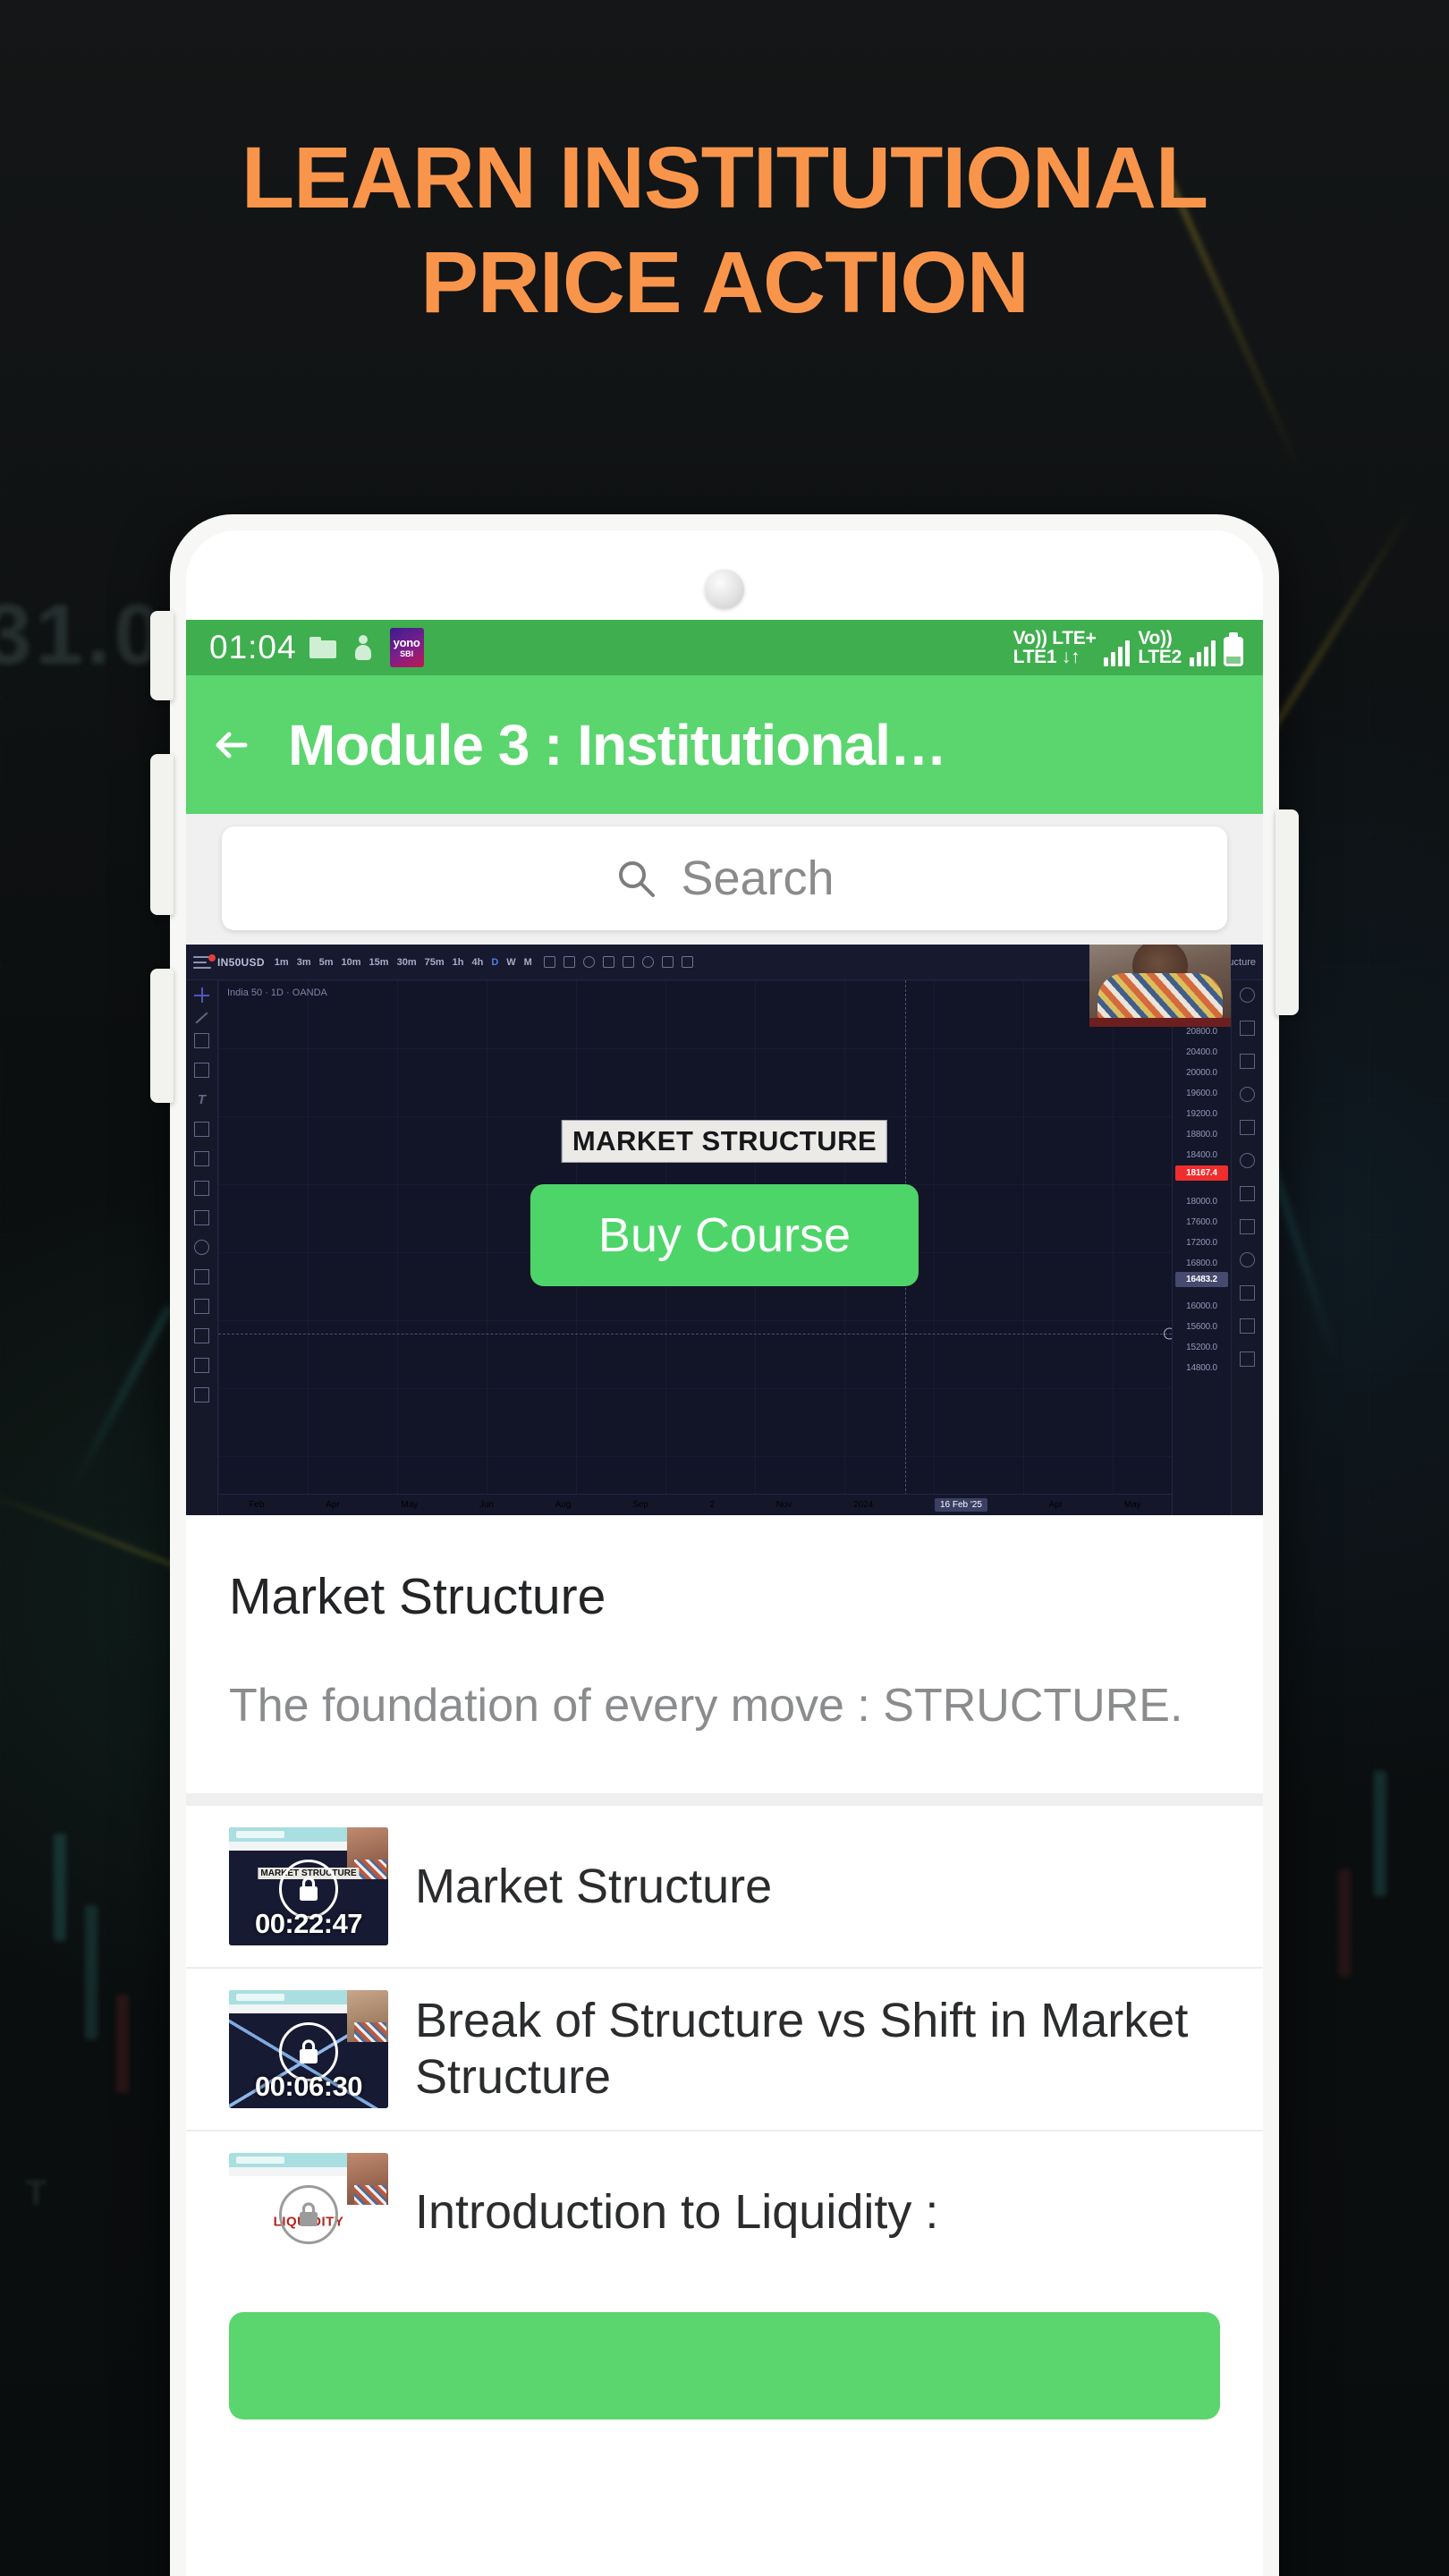 The height and width of the screenshot is (2576, 1449). Describe the element at coordinates (863, 1505) in the screenshot. I see `time-tick: 2024` at that location.